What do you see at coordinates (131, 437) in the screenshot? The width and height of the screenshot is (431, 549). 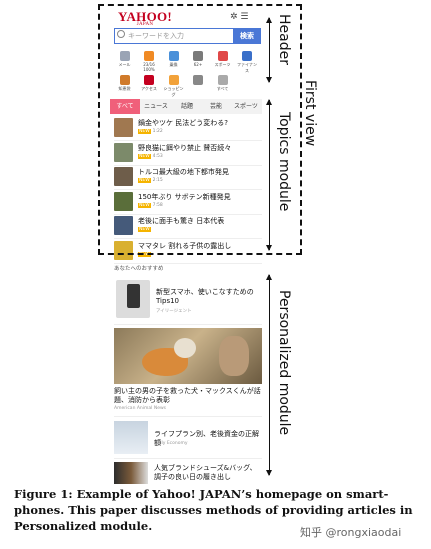 I see `family-thumbnail` at bounding box center [131, 437].